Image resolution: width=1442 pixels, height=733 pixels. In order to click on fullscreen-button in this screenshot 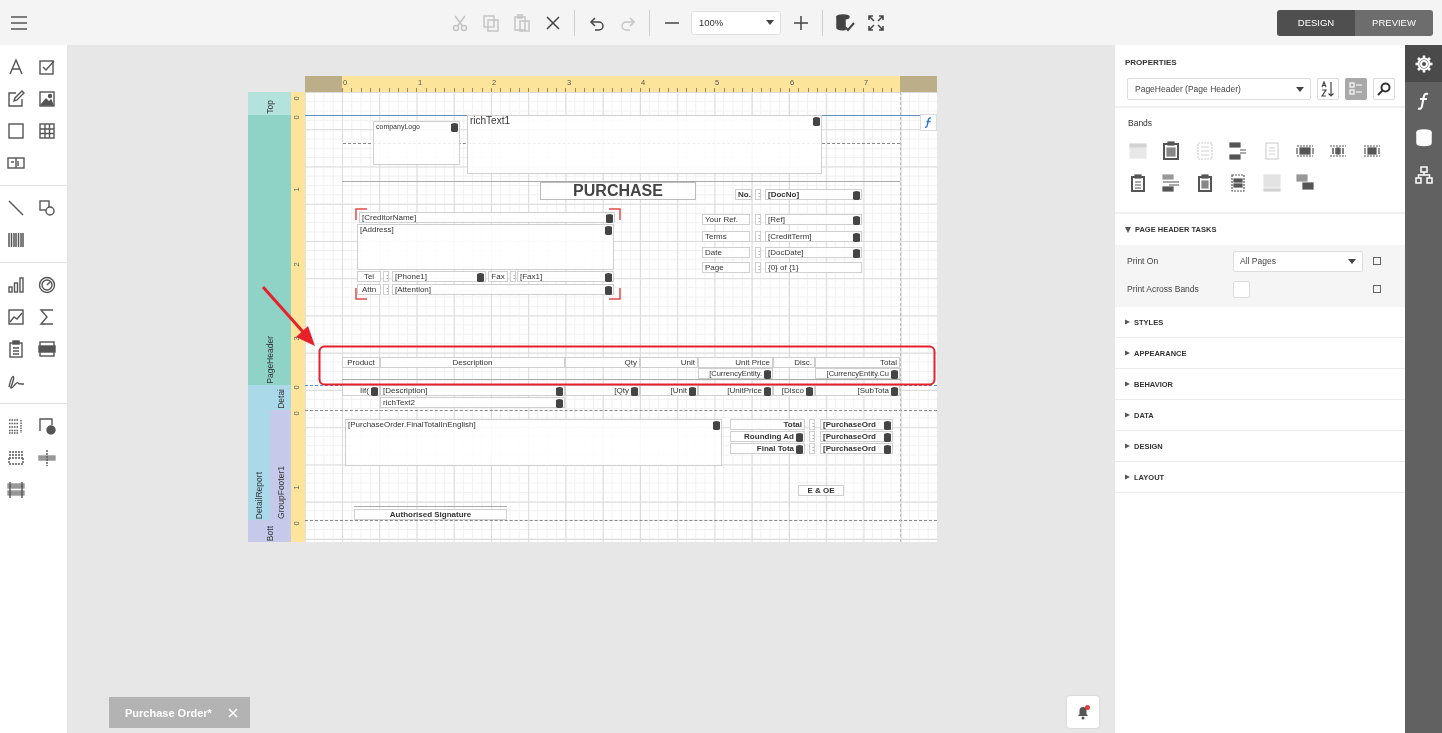, I will do `click(875, 22)`.